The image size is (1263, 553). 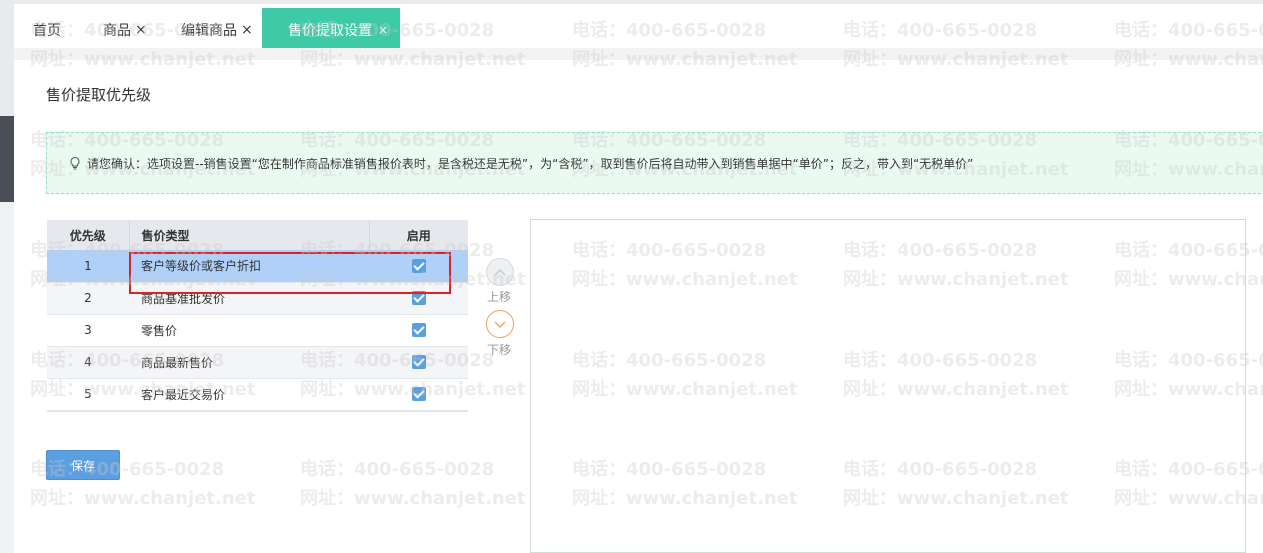 I want to click on table-row: 2 商品基准批发价, so click(x=257, y=298).